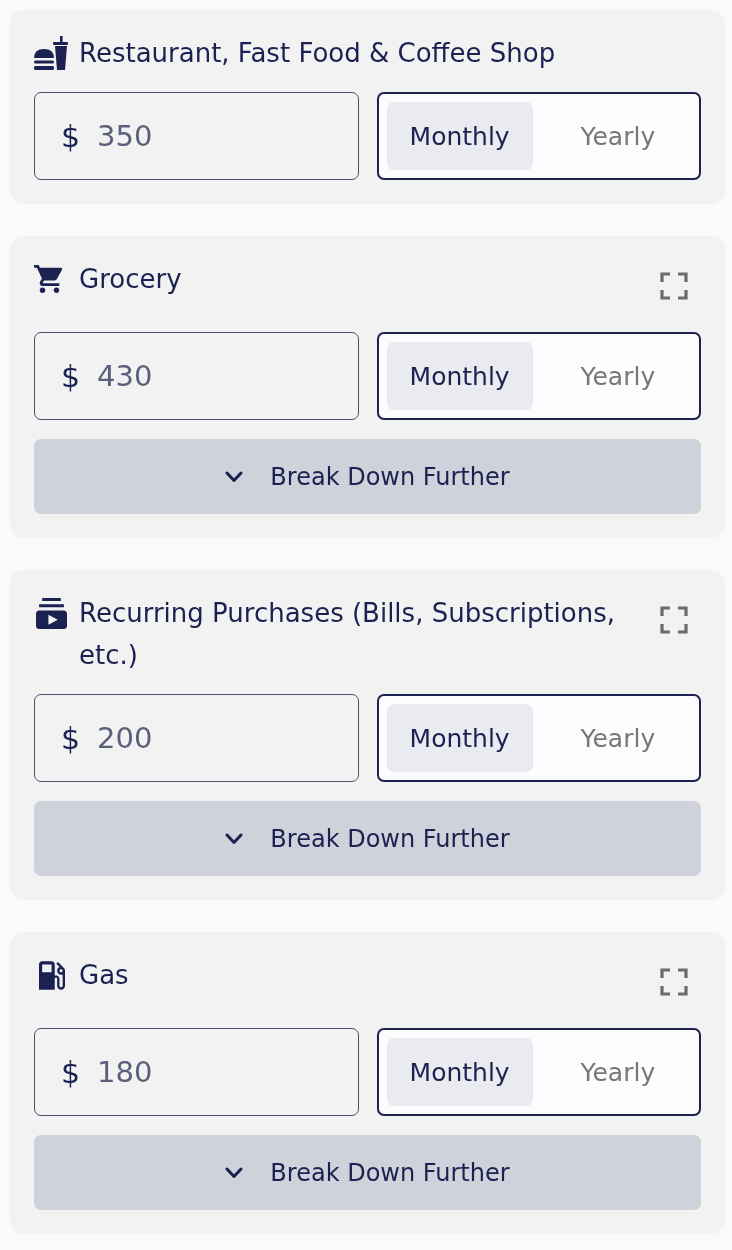 This screenshot has width=732, height=1250. I want to click on burger-and-drink-icon, so click(51, 53).